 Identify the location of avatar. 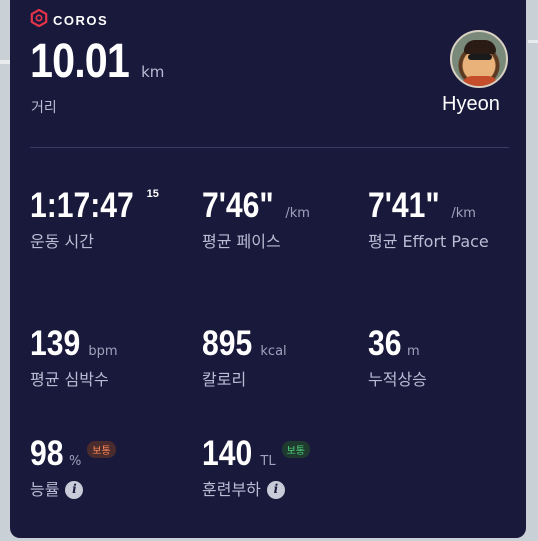
(479, 59).